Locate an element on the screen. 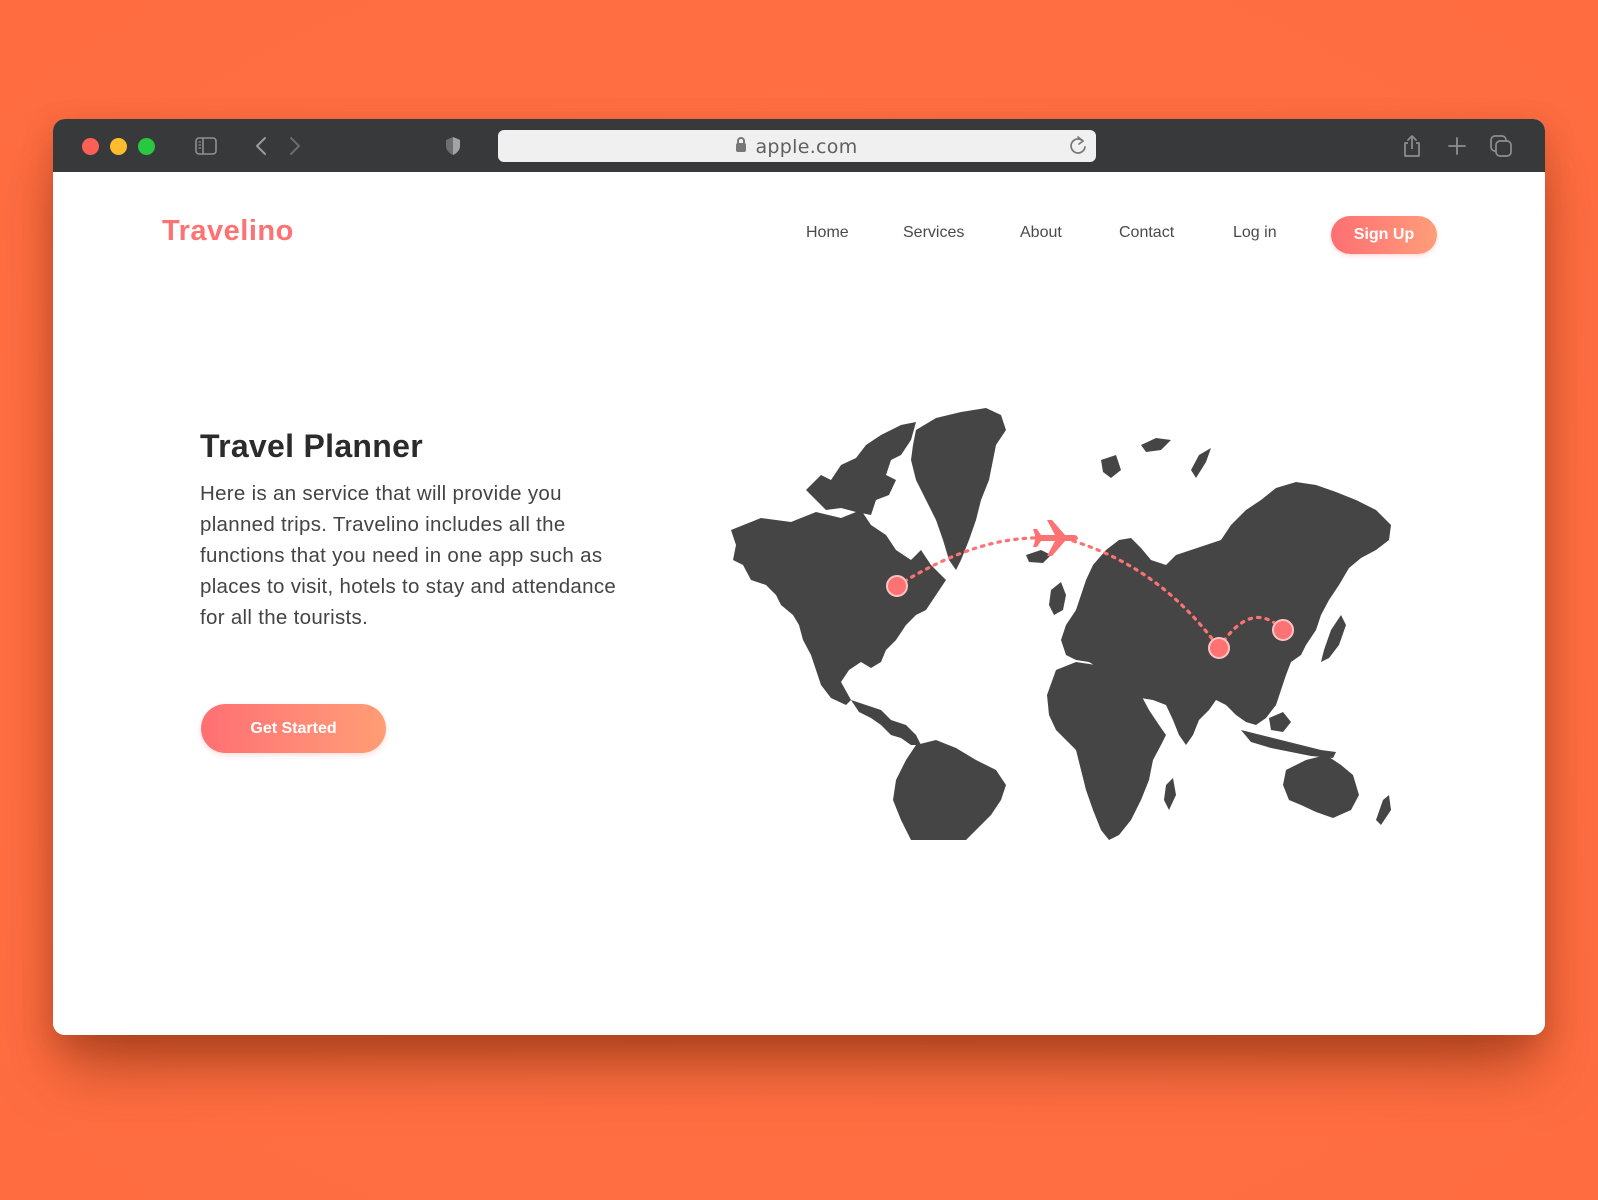  nav-contact: Contact is located at coordinates (1146, 233).